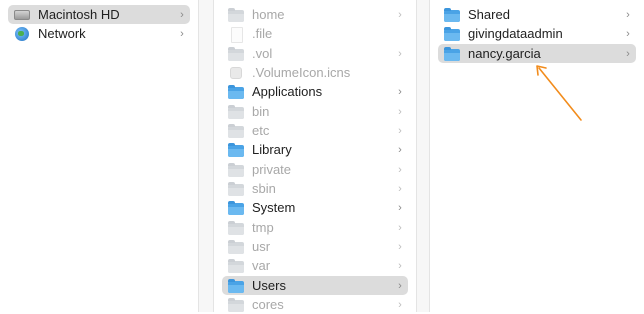 The image size is (644, 314). Describe the element at coordinates (236, 34) in the screenshot. I see `file-icon` at that location.